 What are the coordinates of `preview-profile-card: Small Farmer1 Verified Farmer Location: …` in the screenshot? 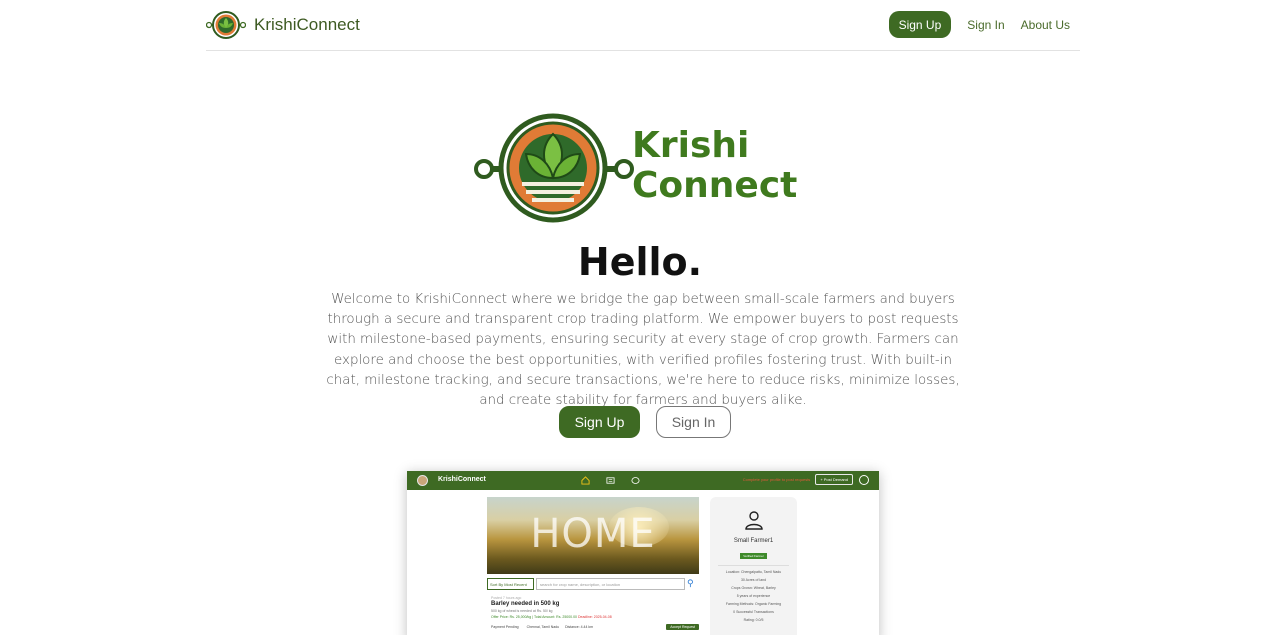 It's located at (753, 566).